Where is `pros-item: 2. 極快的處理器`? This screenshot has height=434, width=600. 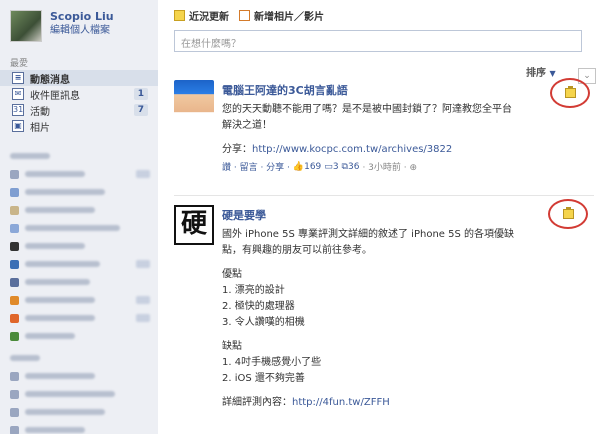
pros-item: 2. 極快的處理器 is located at coordinates (258, 306).